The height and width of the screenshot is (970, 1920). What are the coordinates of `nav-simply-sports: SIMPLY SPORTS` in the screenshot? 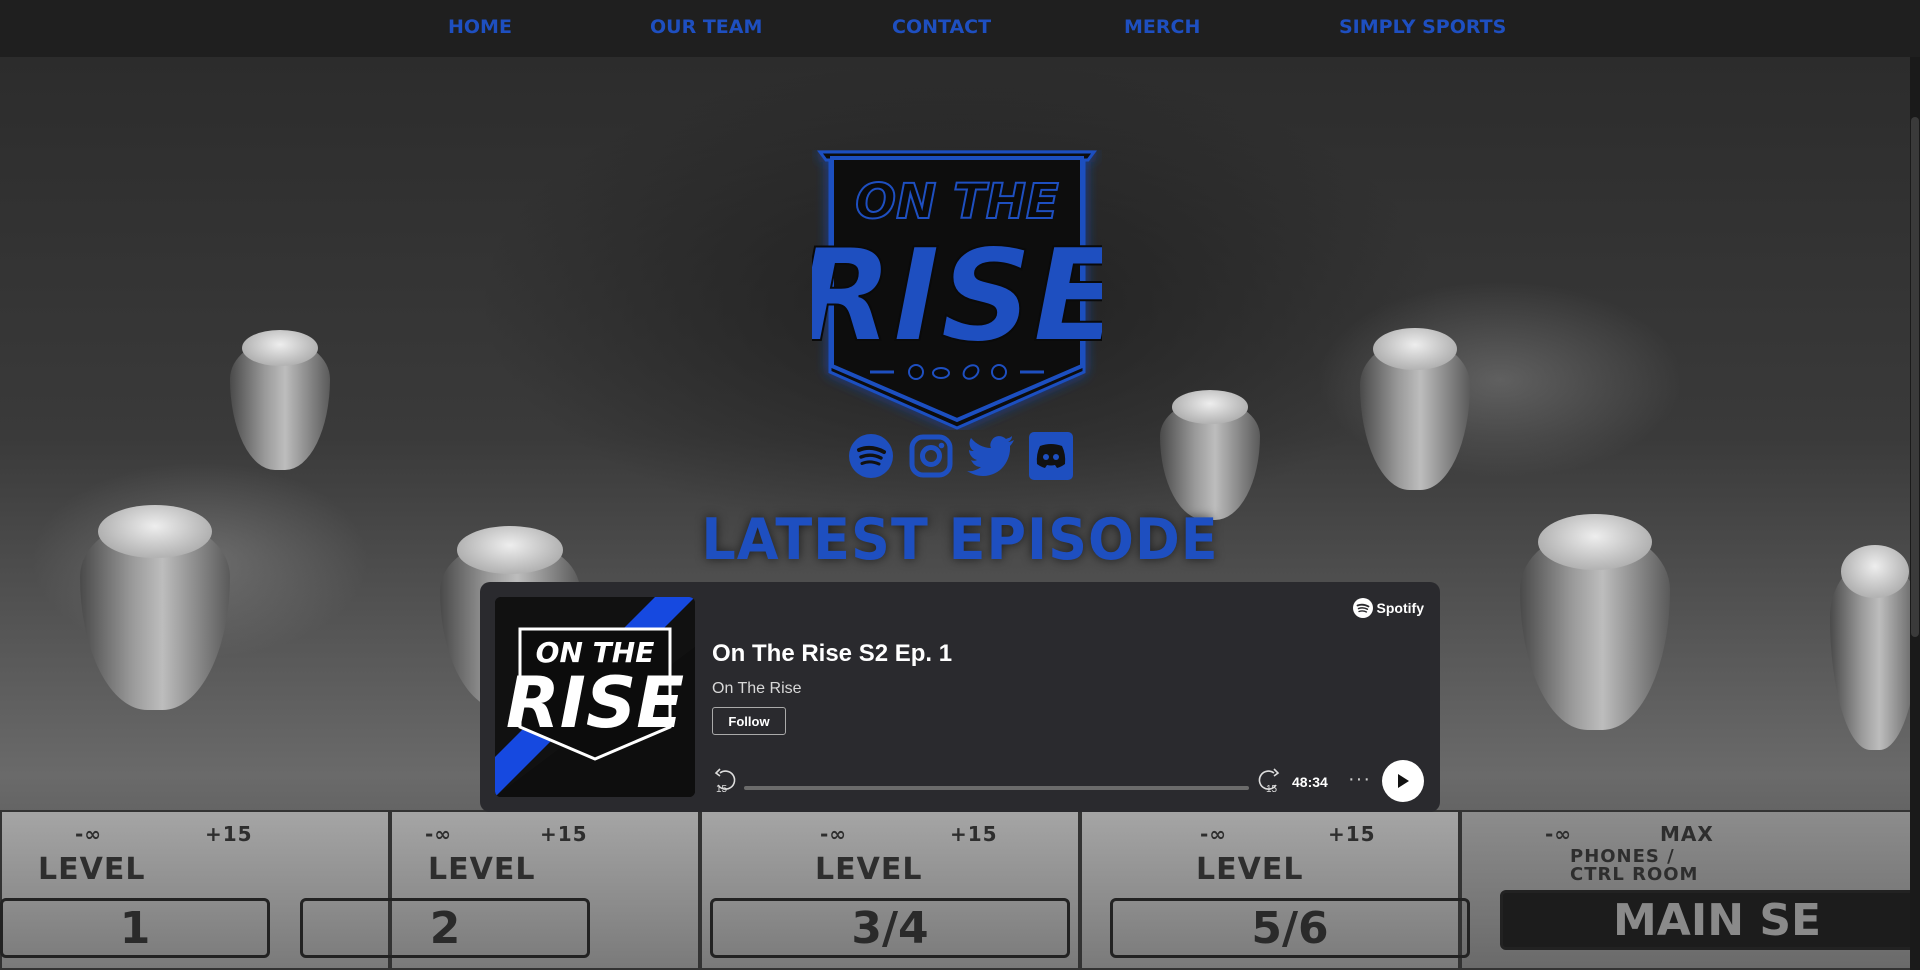 It's located at (1422, 27).